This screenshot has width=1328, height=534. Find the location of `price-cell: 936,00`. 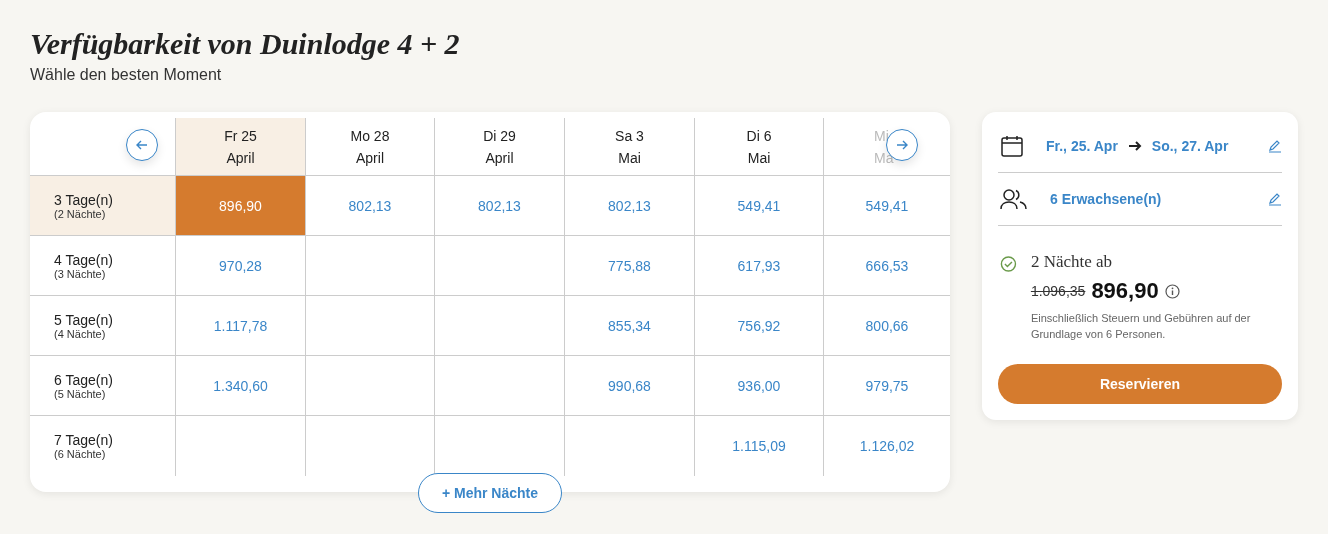

price-cell: 936,00 is located at coordinates (758, 386).